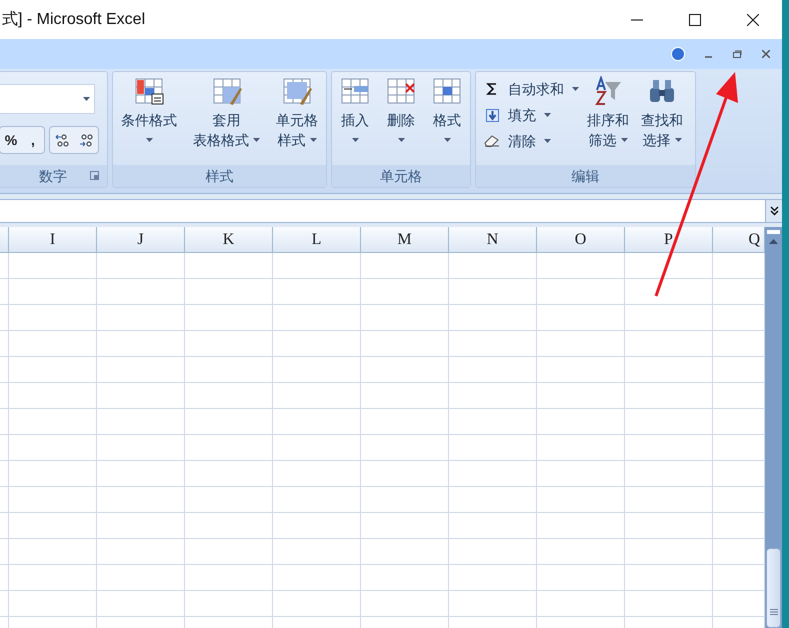  Describe the element at coordinates (94, 175) in the screenshot. I see `dialog-launcher-icon` at that location.